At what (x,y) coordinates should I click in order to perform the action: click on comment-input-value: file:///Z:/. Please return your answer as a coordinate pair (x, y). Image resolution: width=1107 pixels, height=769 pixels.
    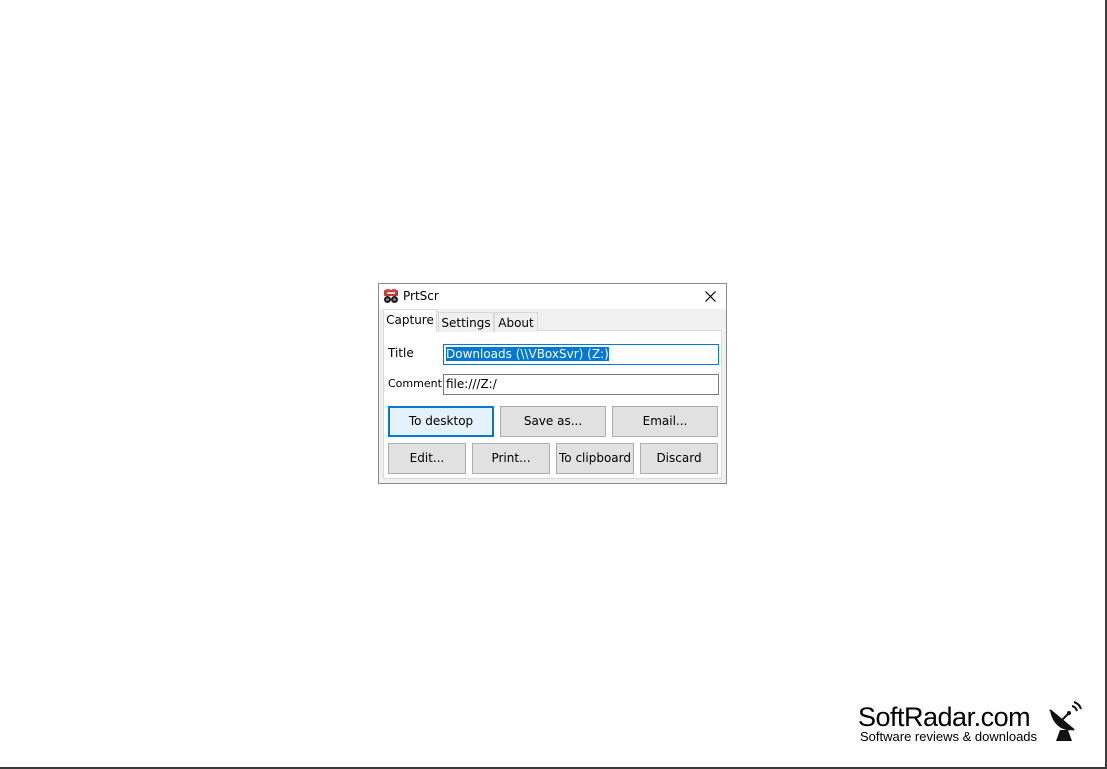
    Looking at the image, I should click on (471, 384).